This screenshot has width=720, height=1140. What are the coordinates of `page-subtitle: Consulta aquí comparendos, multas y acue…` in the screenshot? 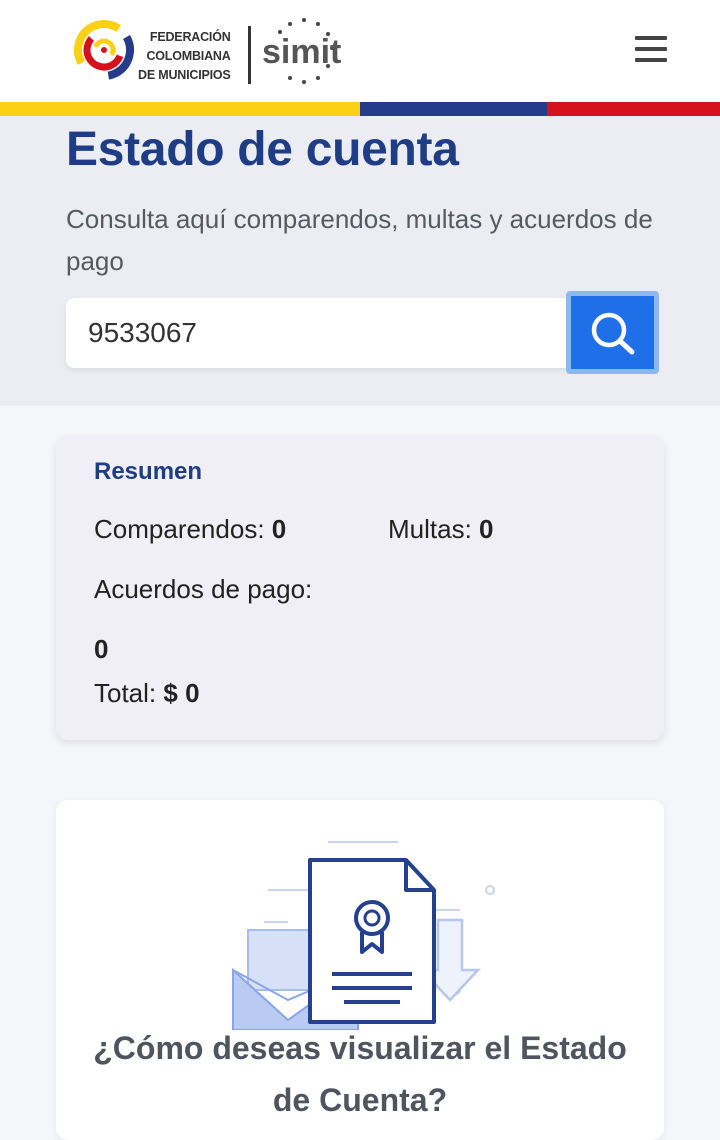 It's located at (359, 240).